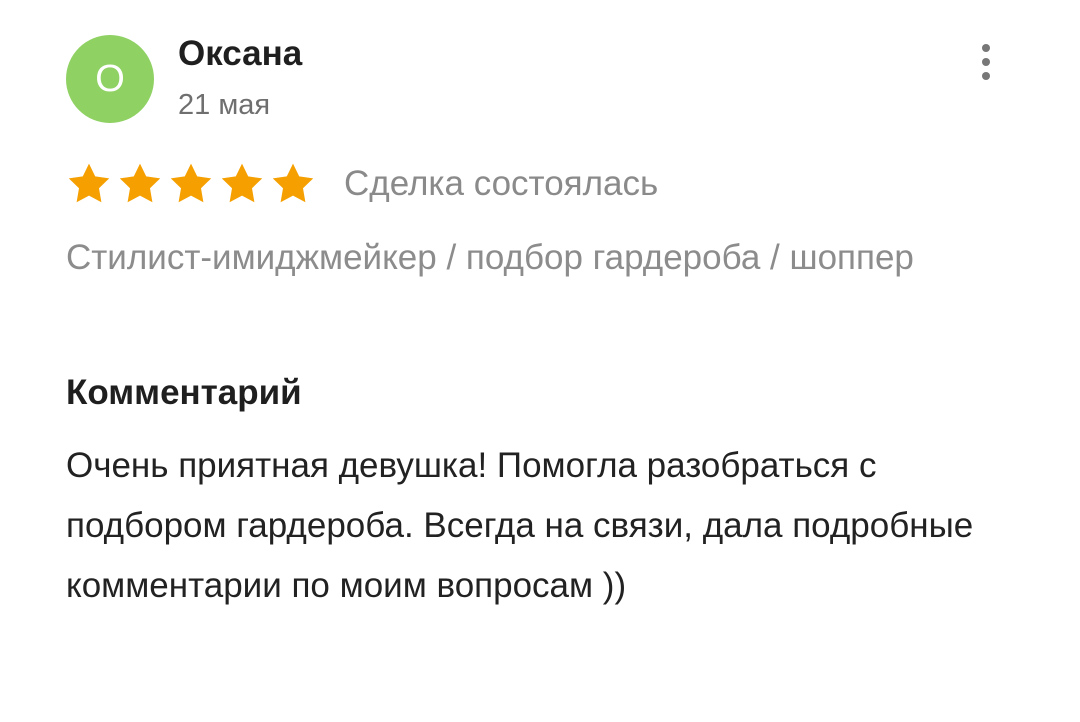  I want to click on author-name: Оксана, so click(240, 54).